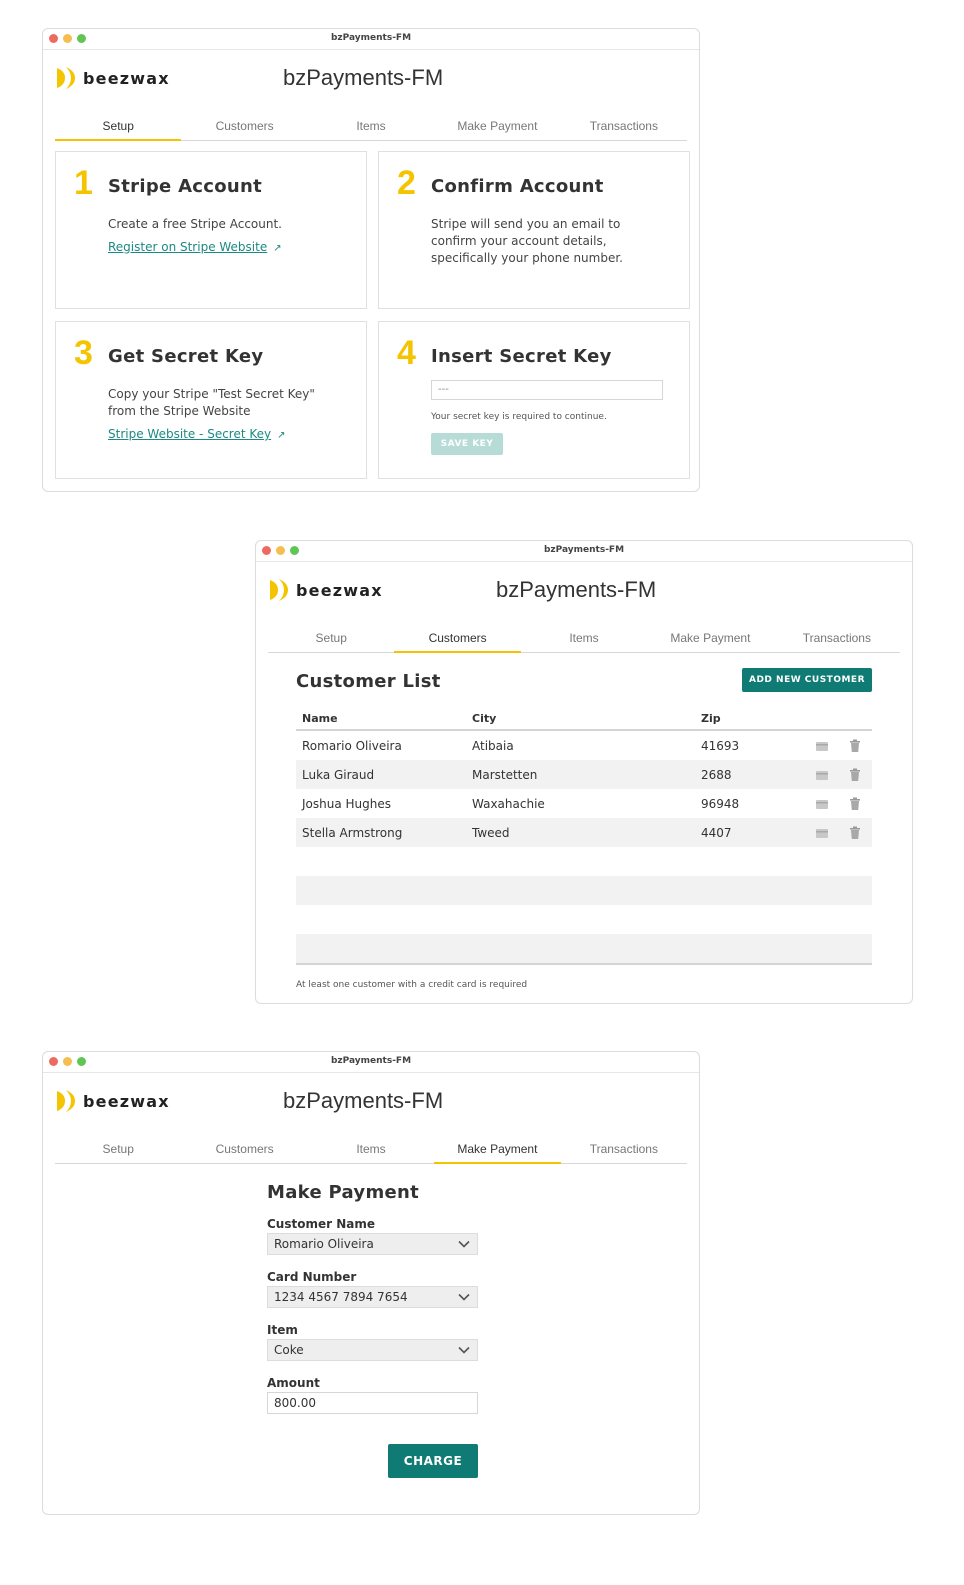 This screenshot has width=964, height=1585. What do you see at coordinates (281, 435) in the screenshot?
I see `external-link-icon: ↗` at bounding box center [281, 435].